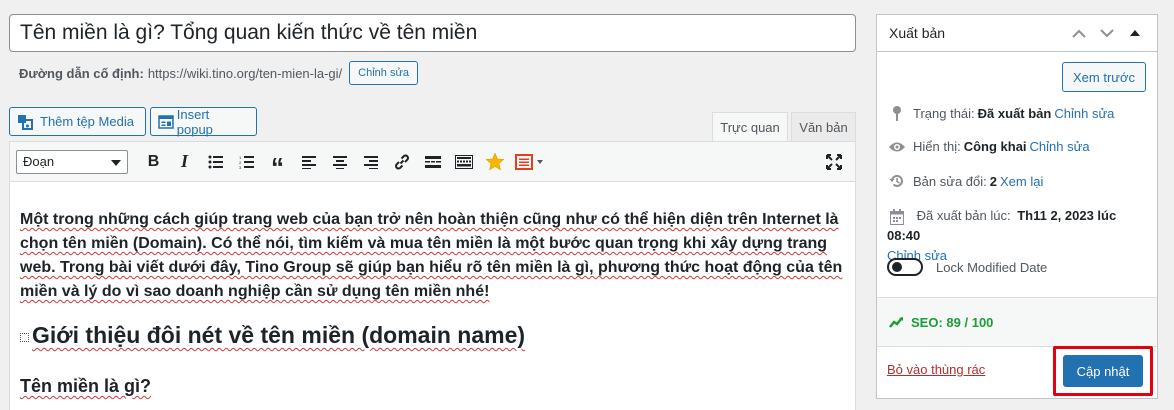  I want to click on lock-modified-row: Lock Modified Date, so click(967, 267).